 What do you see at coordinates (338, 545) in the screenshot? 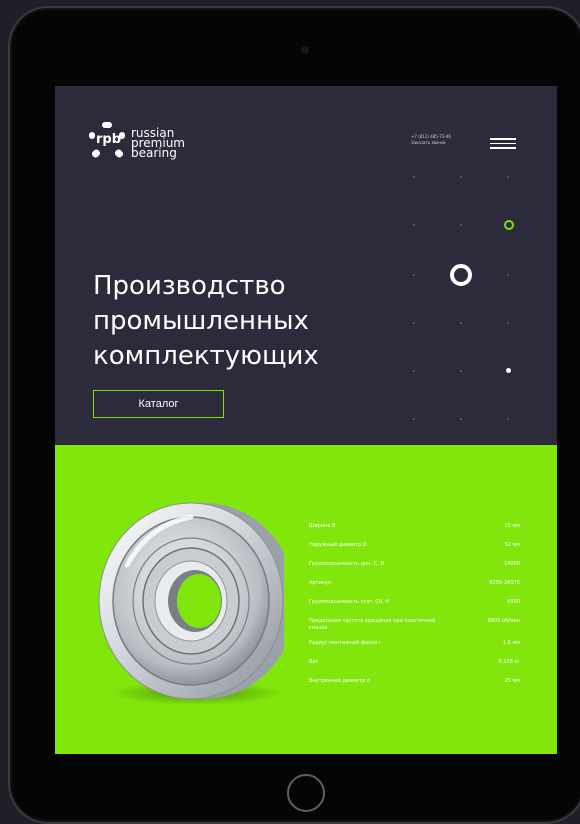
I see `spec-label: Наружный диаметр D` at bounding box center [338, 545].